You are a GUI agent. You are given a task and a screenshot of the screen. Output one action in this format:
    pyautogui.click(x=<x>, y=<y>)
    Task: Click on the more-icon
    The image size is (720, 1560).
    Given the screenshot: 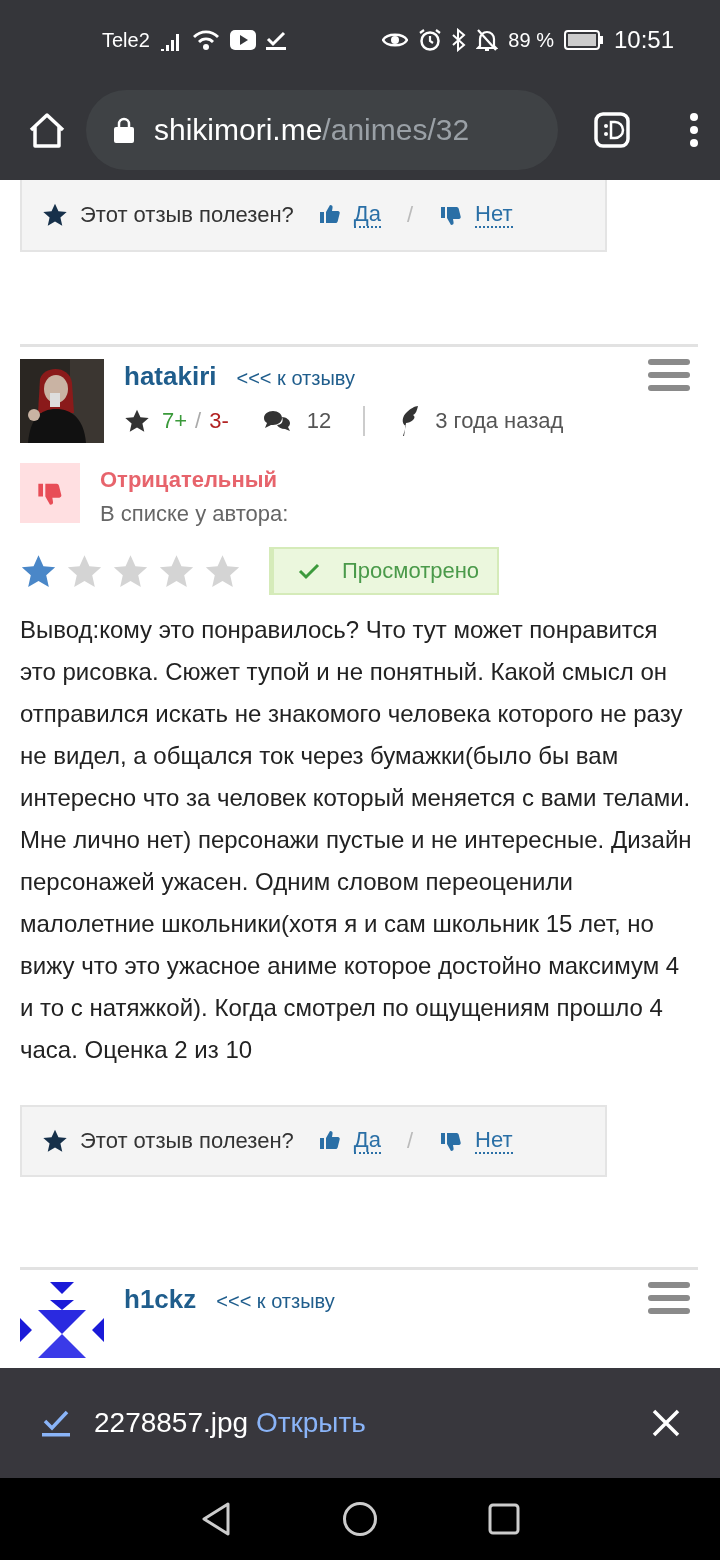 What is the action you would take?
    pyautogui.click(x=694, y=130)
    